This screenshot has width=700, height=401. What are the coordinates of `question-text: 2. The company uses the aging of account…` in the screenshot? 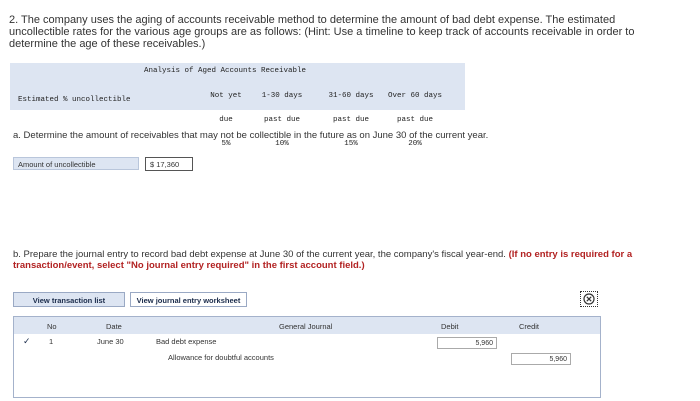 It's located at (322, 32).